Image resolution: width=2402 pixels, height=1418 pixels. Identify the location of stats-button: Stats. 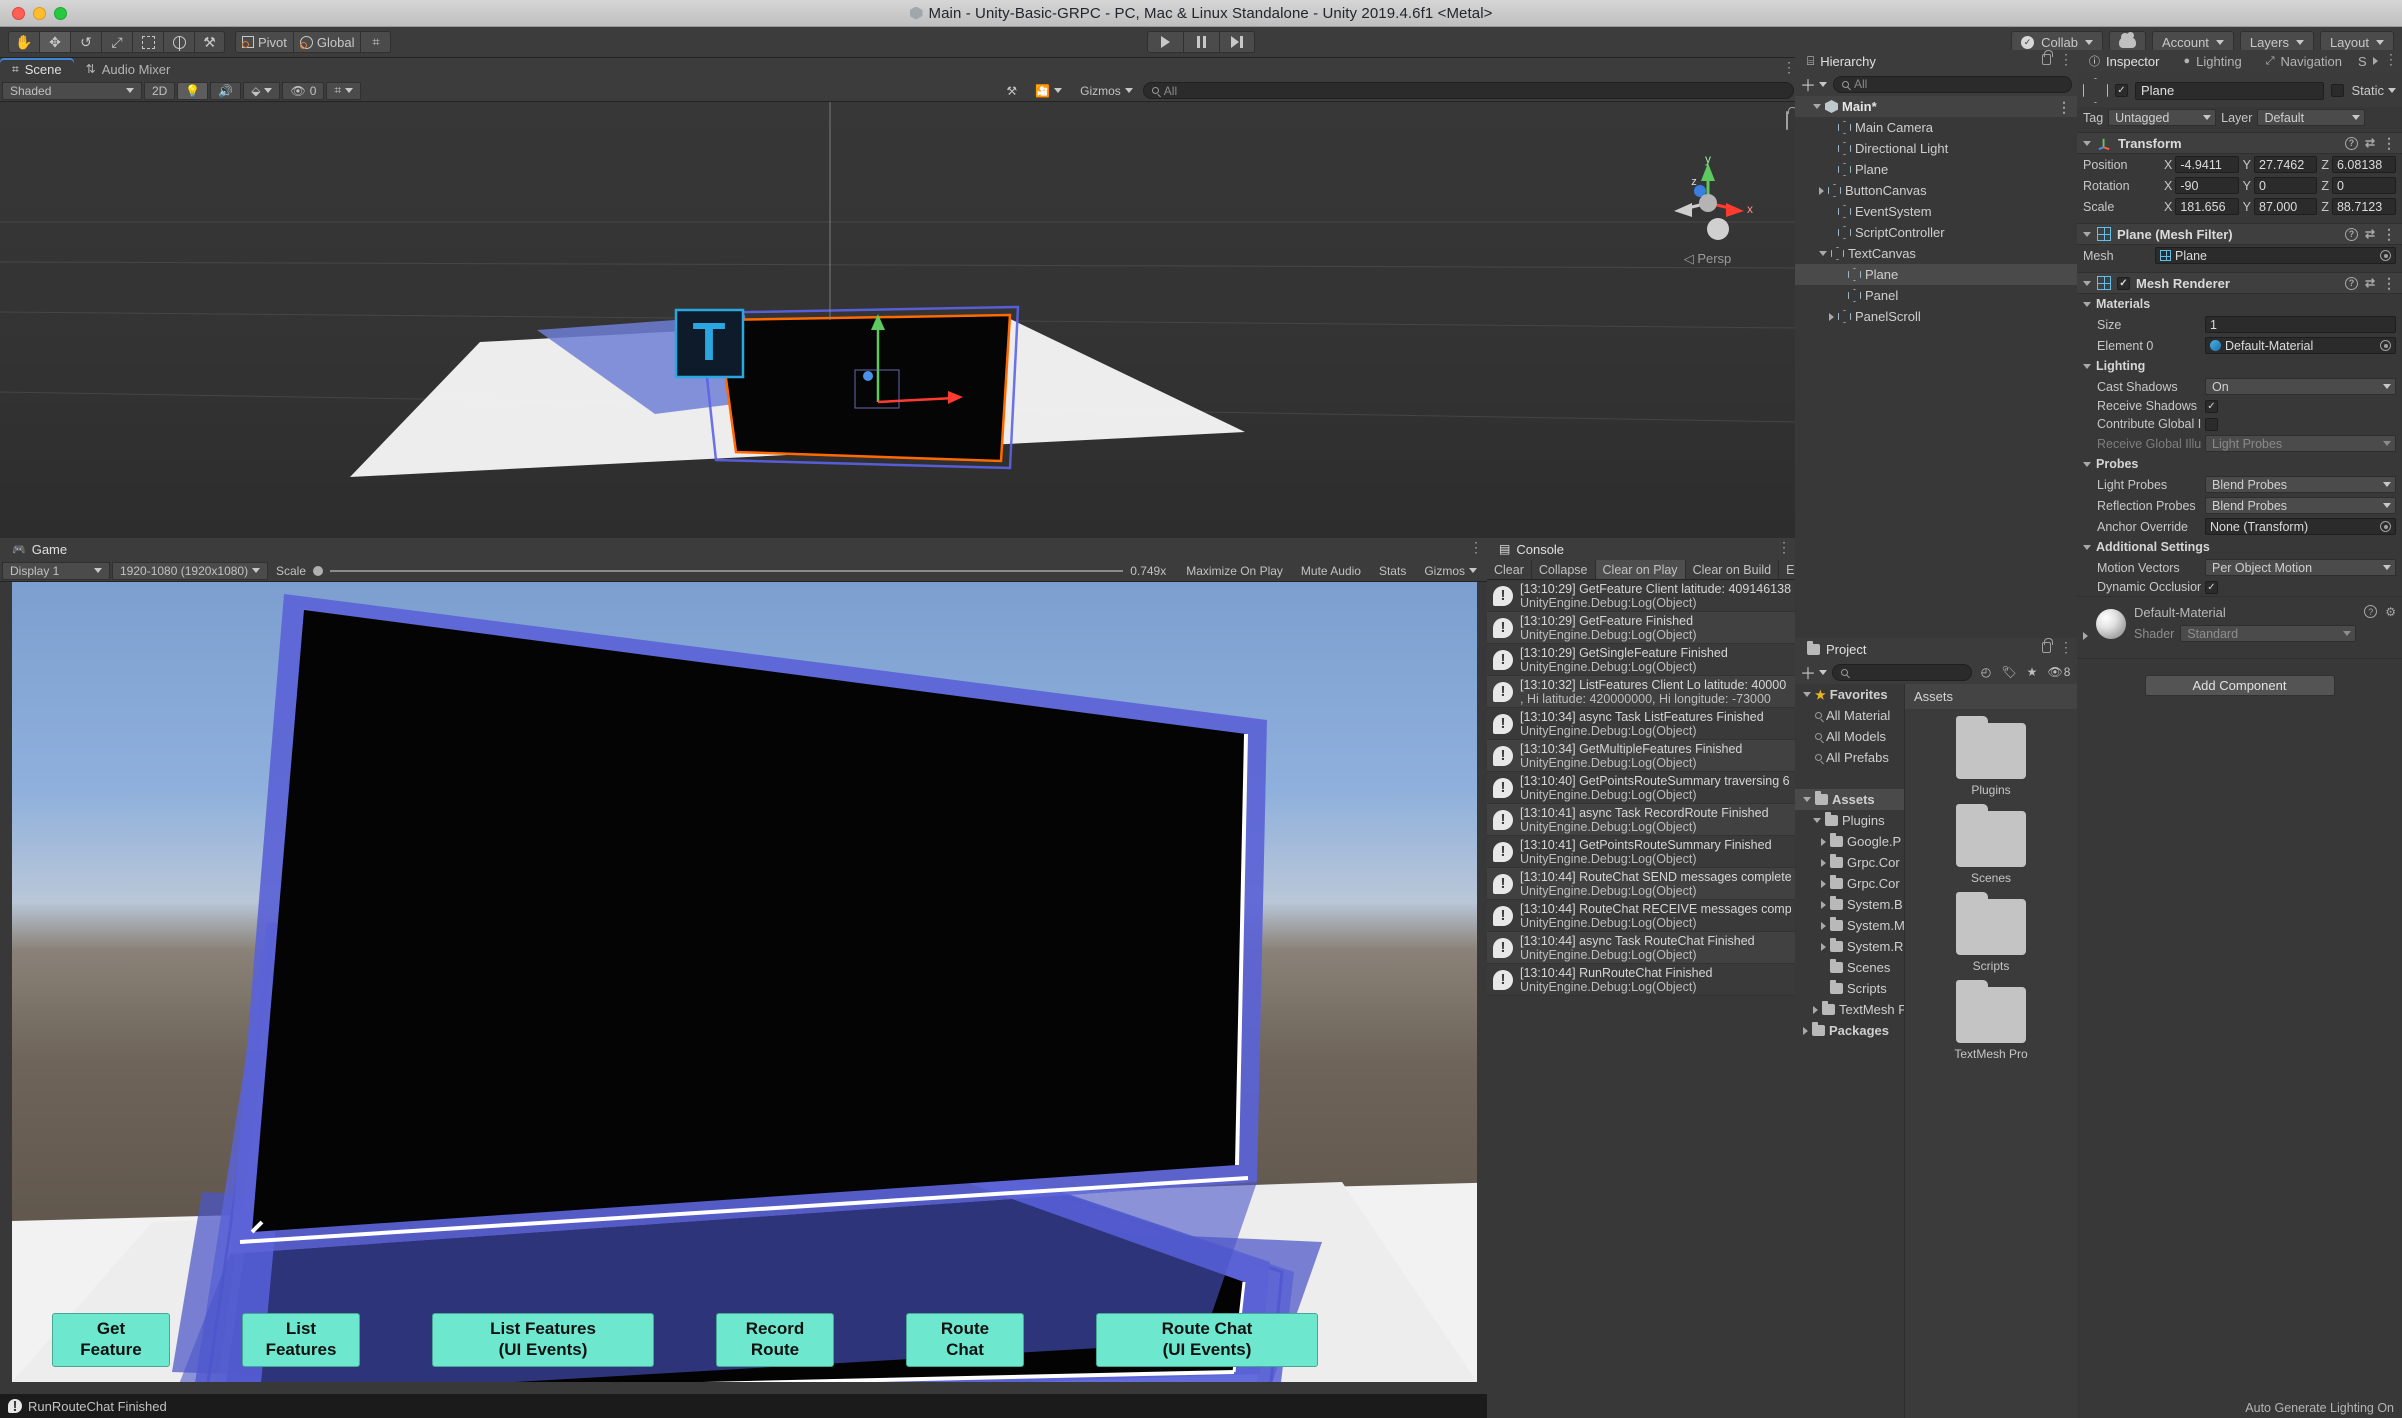
(1392, 571).